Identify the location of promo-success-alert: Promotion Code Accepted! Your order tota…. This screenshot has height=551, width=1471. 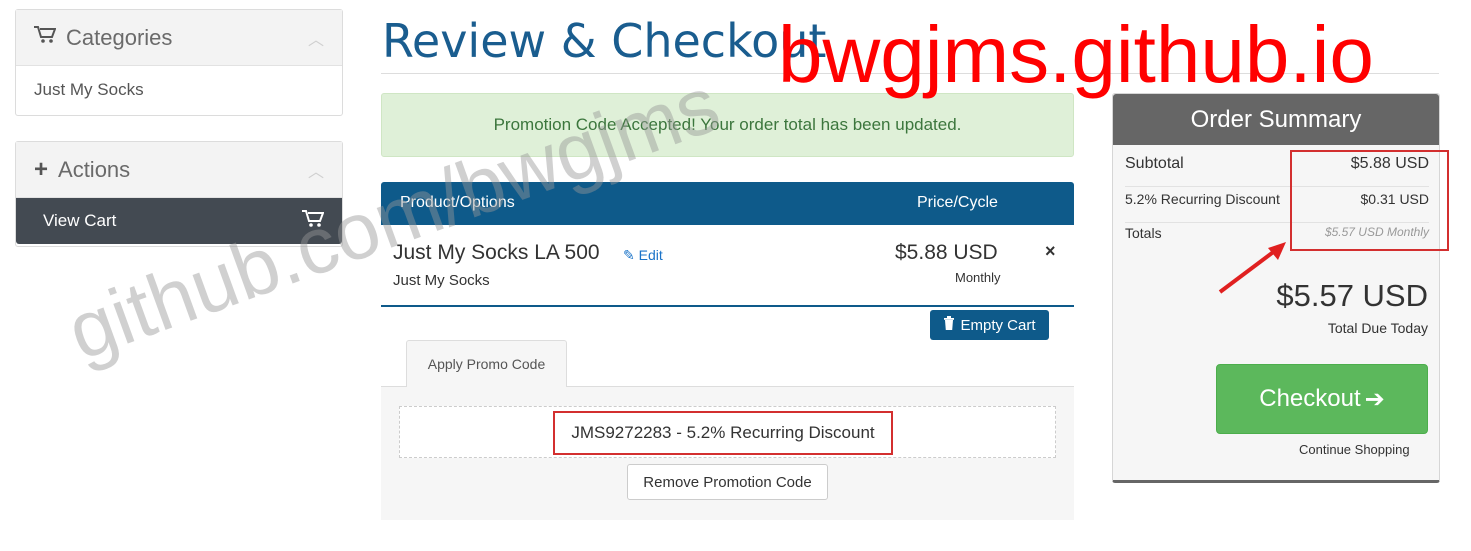
(727, 125).